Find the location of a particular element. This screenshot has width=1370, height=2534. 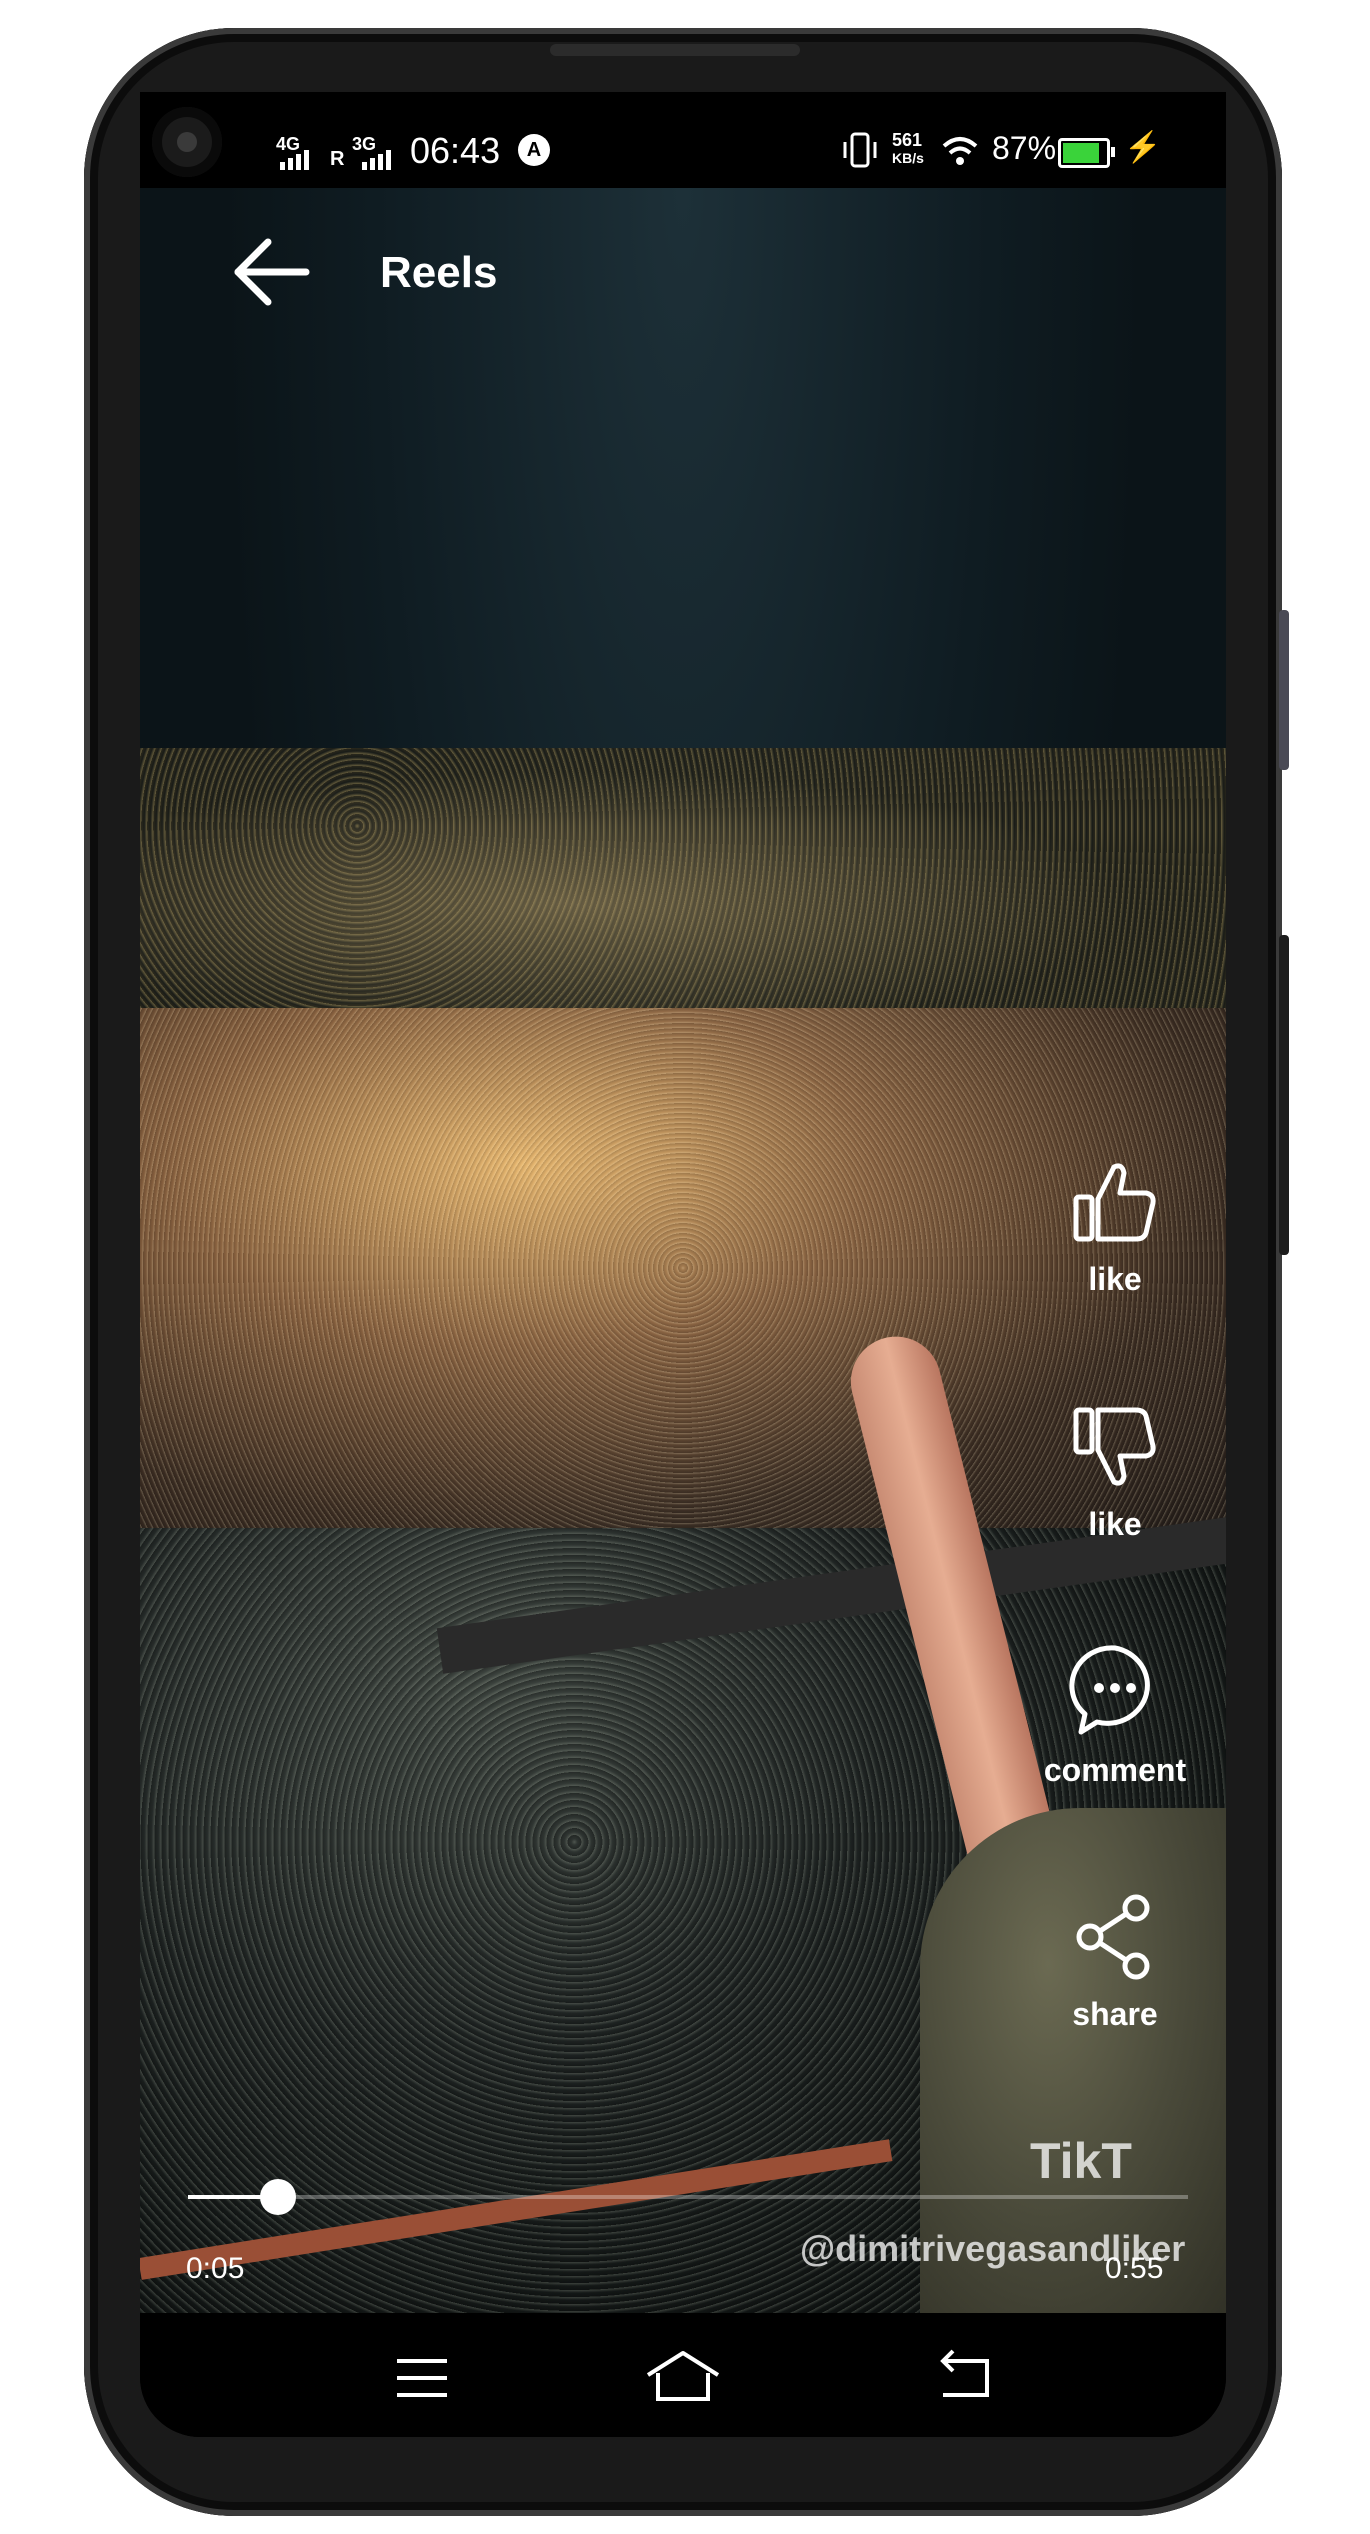

video-progress-bar is located at coordinates (688, 2197).